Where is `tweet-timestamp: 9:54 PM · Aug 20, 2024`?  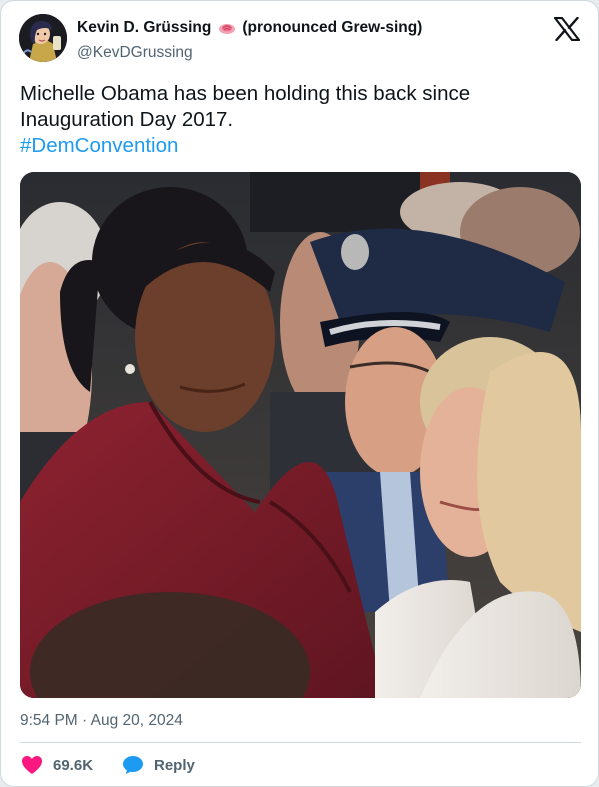 tweet-timestamp: 9:54 PM · Aug 20, 2024 is located at coordinates (101, 721).